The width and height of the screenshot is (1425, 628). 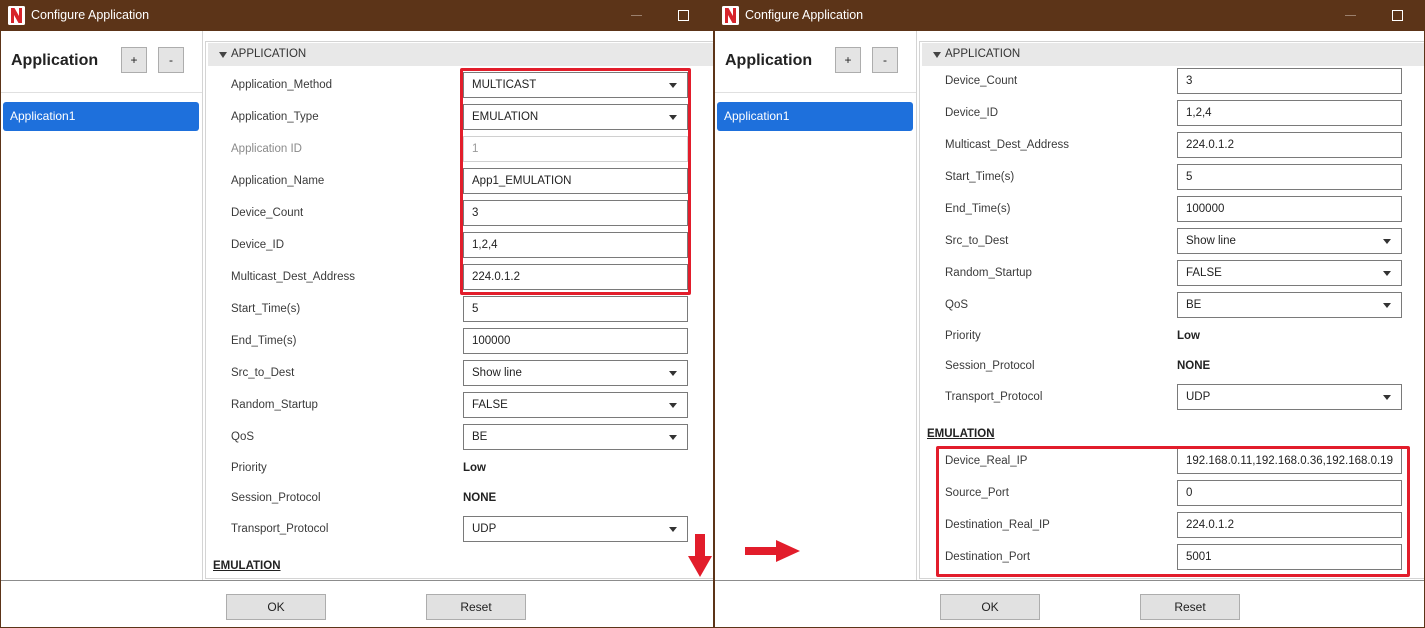 What do you see at coordinates (1069, 604) in the screenshot?
I see `dialog-footer: OK Reset` at bounding box center [1069, 604].